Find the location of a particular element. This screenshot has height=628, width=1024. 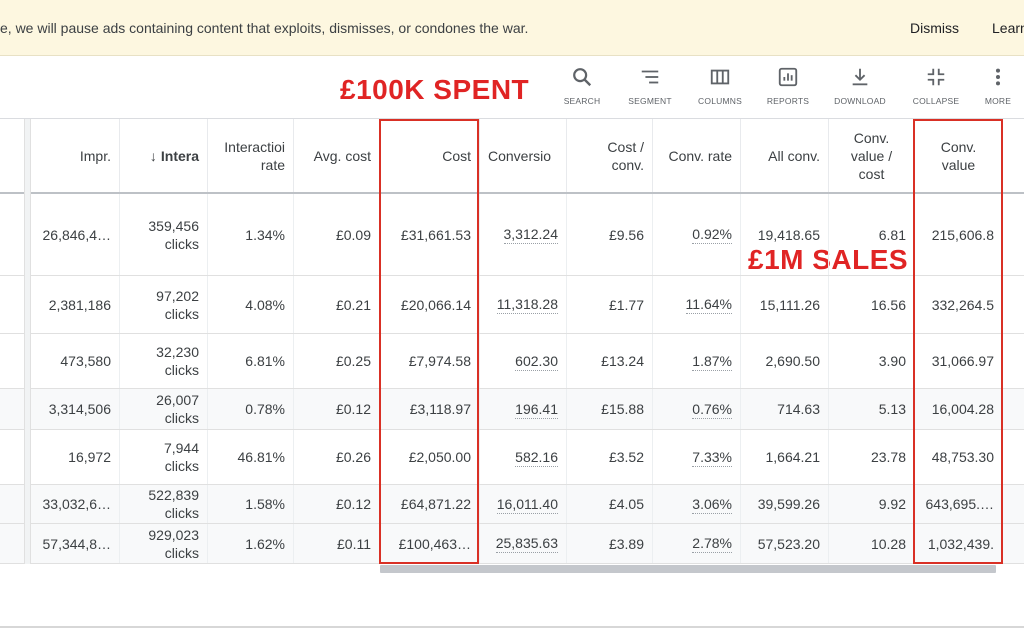

collapse-icon is located at coordinates (936, 77).